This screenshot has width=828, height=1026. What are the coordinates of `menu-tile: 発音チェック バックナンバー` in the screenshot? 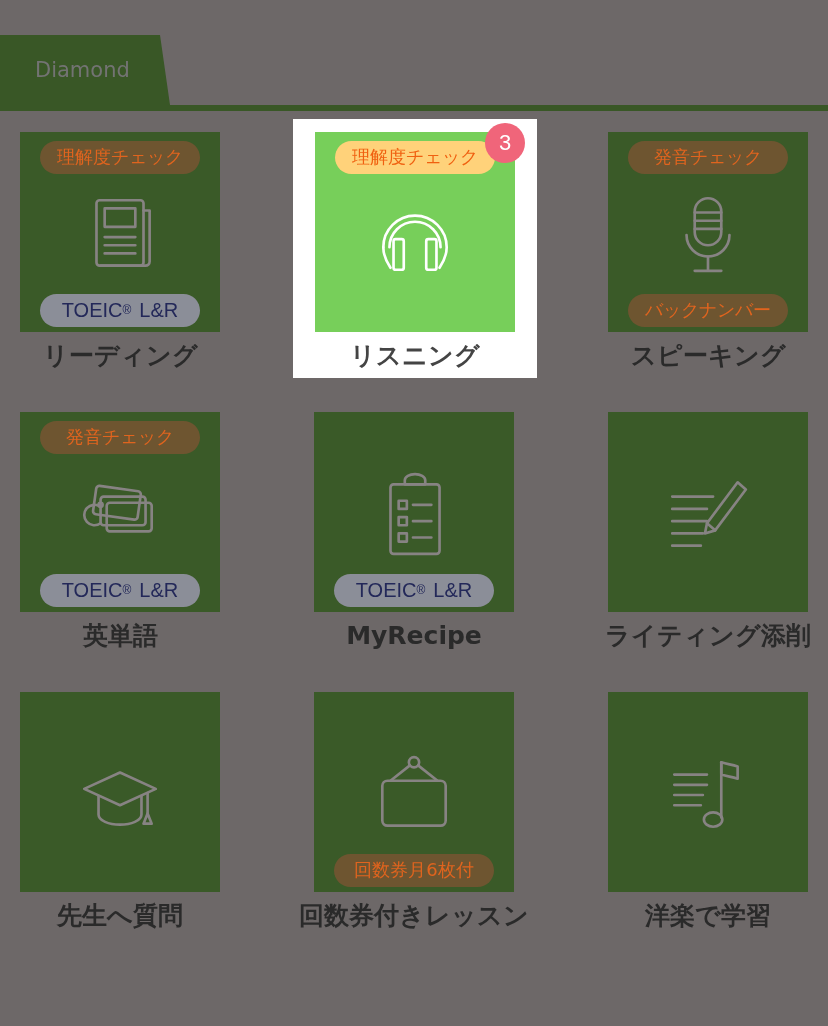 It's located at (708, 232).